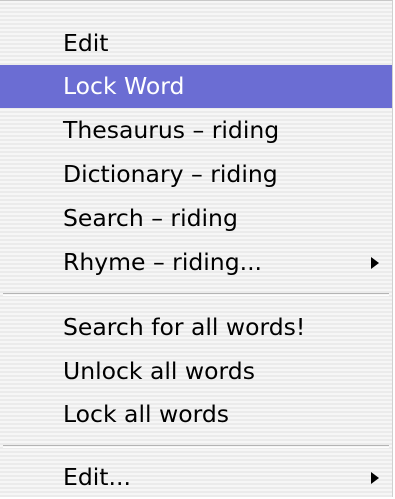 The height and width of the screenshot is (499, 395). What do you see at coordinates (159, 371) in the screenshot?
I see `menu-item-label: Unlock all words` at bounding box center [159, 371].